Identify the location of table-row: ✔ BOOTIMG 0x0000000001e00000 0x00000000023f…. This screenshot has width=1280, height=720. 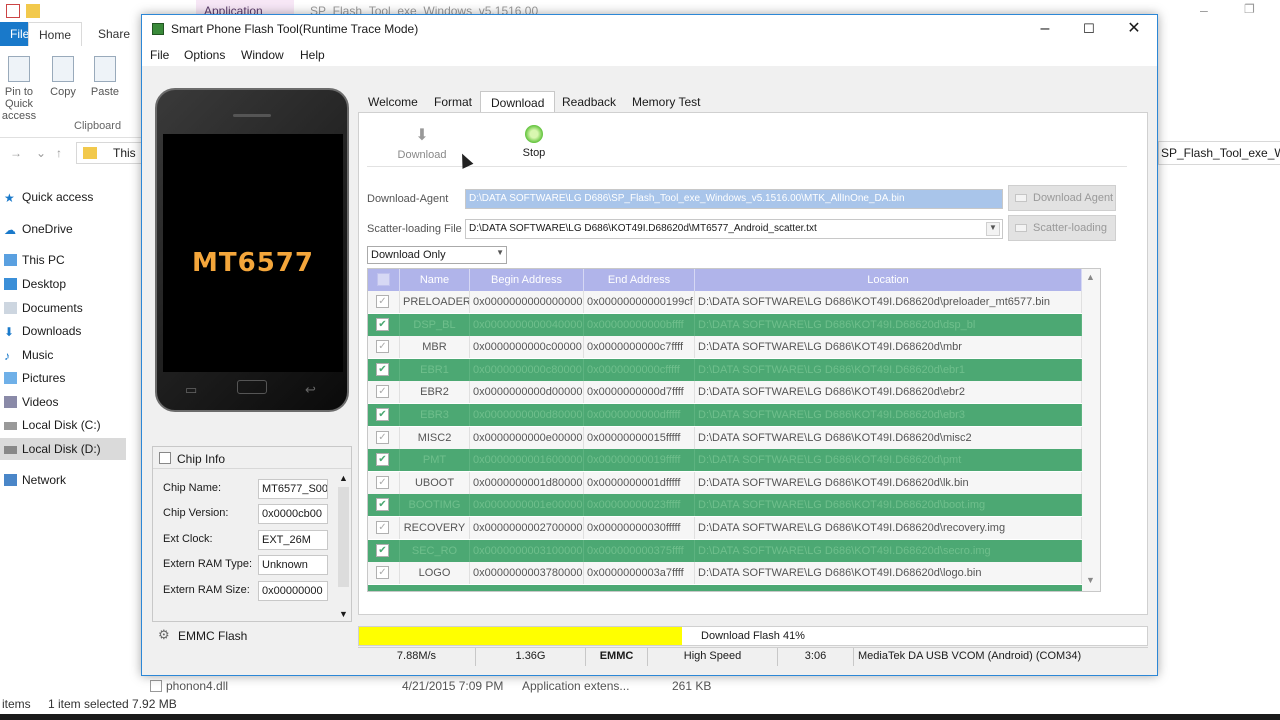
(725, 505).